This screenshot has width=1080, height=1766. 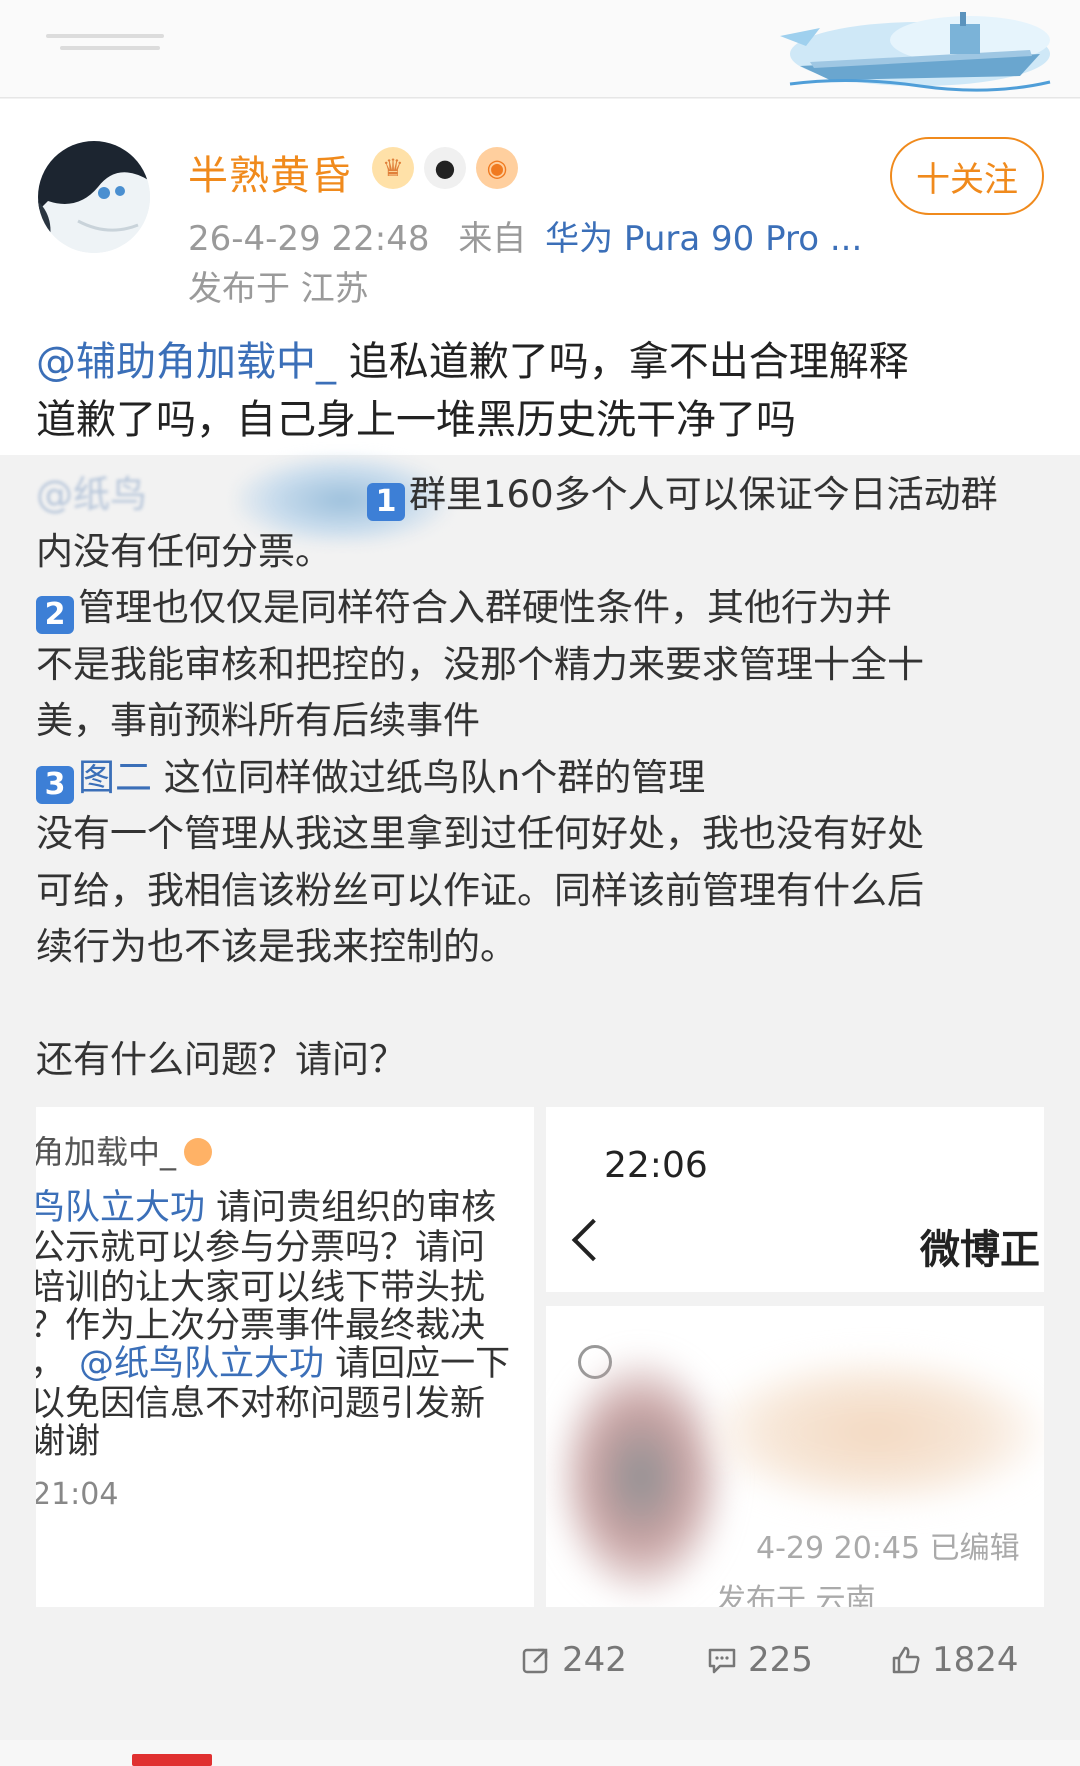 What do you see at coordinates (795, 1299) in the screenshot?
I see `divider` at bounding box center [795, 1299].